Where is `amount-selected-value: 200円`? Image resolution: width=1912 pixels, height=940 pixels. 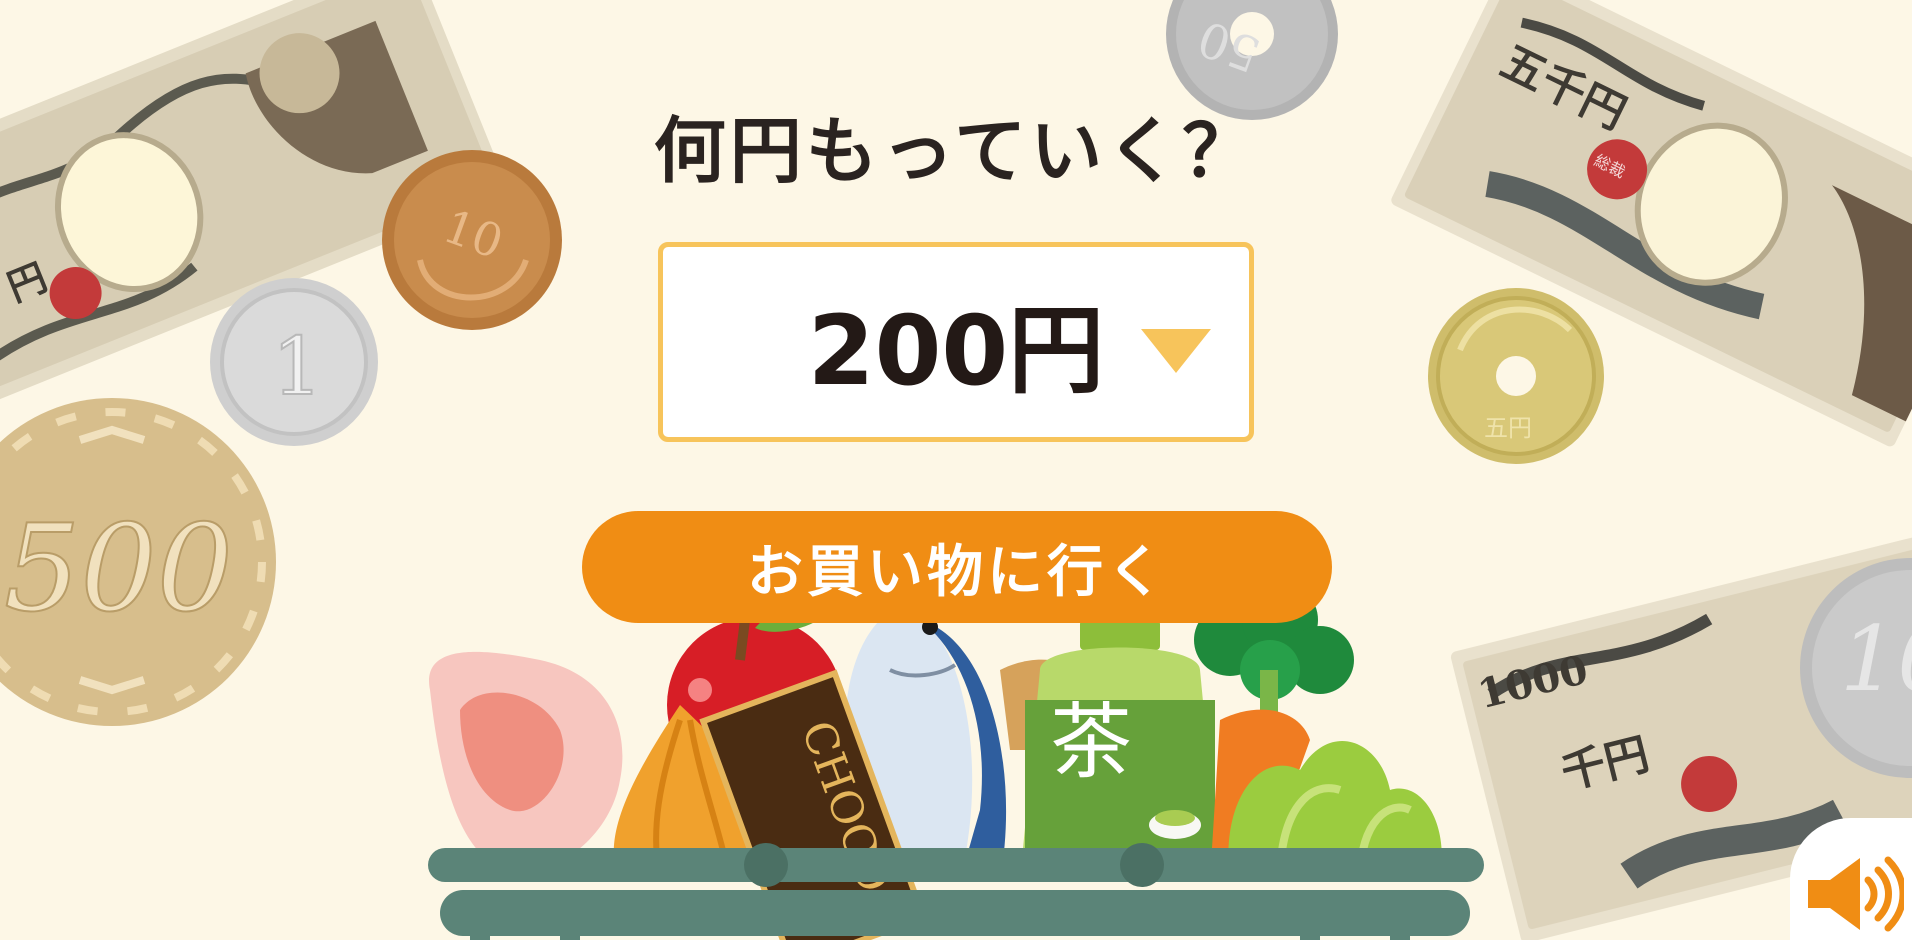 amount-selected-value: 200円 is located at coordinates (956, 350).